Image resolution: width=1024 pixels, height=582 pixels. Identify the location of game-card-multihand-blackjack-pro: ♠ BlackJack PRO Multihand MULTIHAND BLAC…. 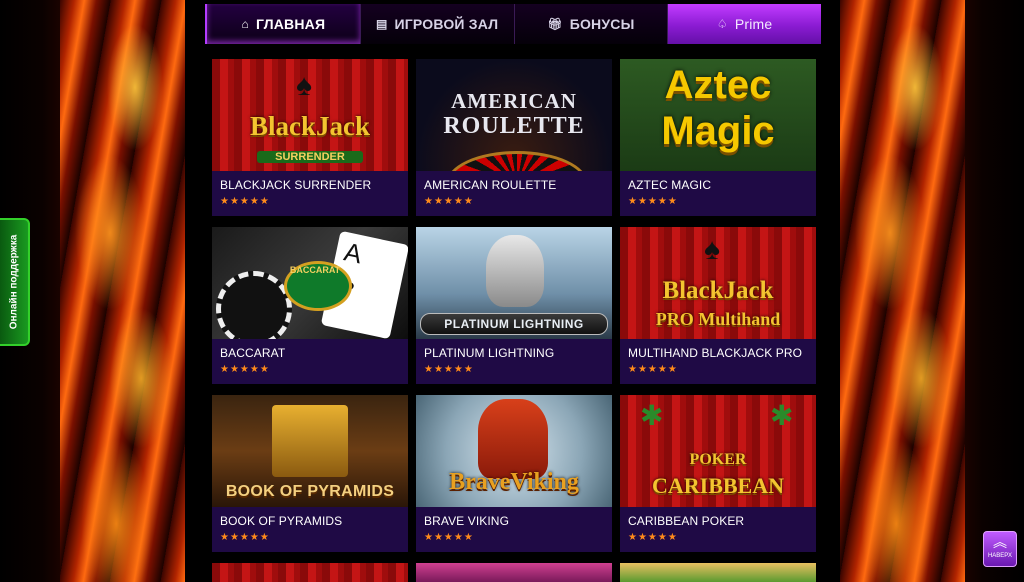
(718, 305).